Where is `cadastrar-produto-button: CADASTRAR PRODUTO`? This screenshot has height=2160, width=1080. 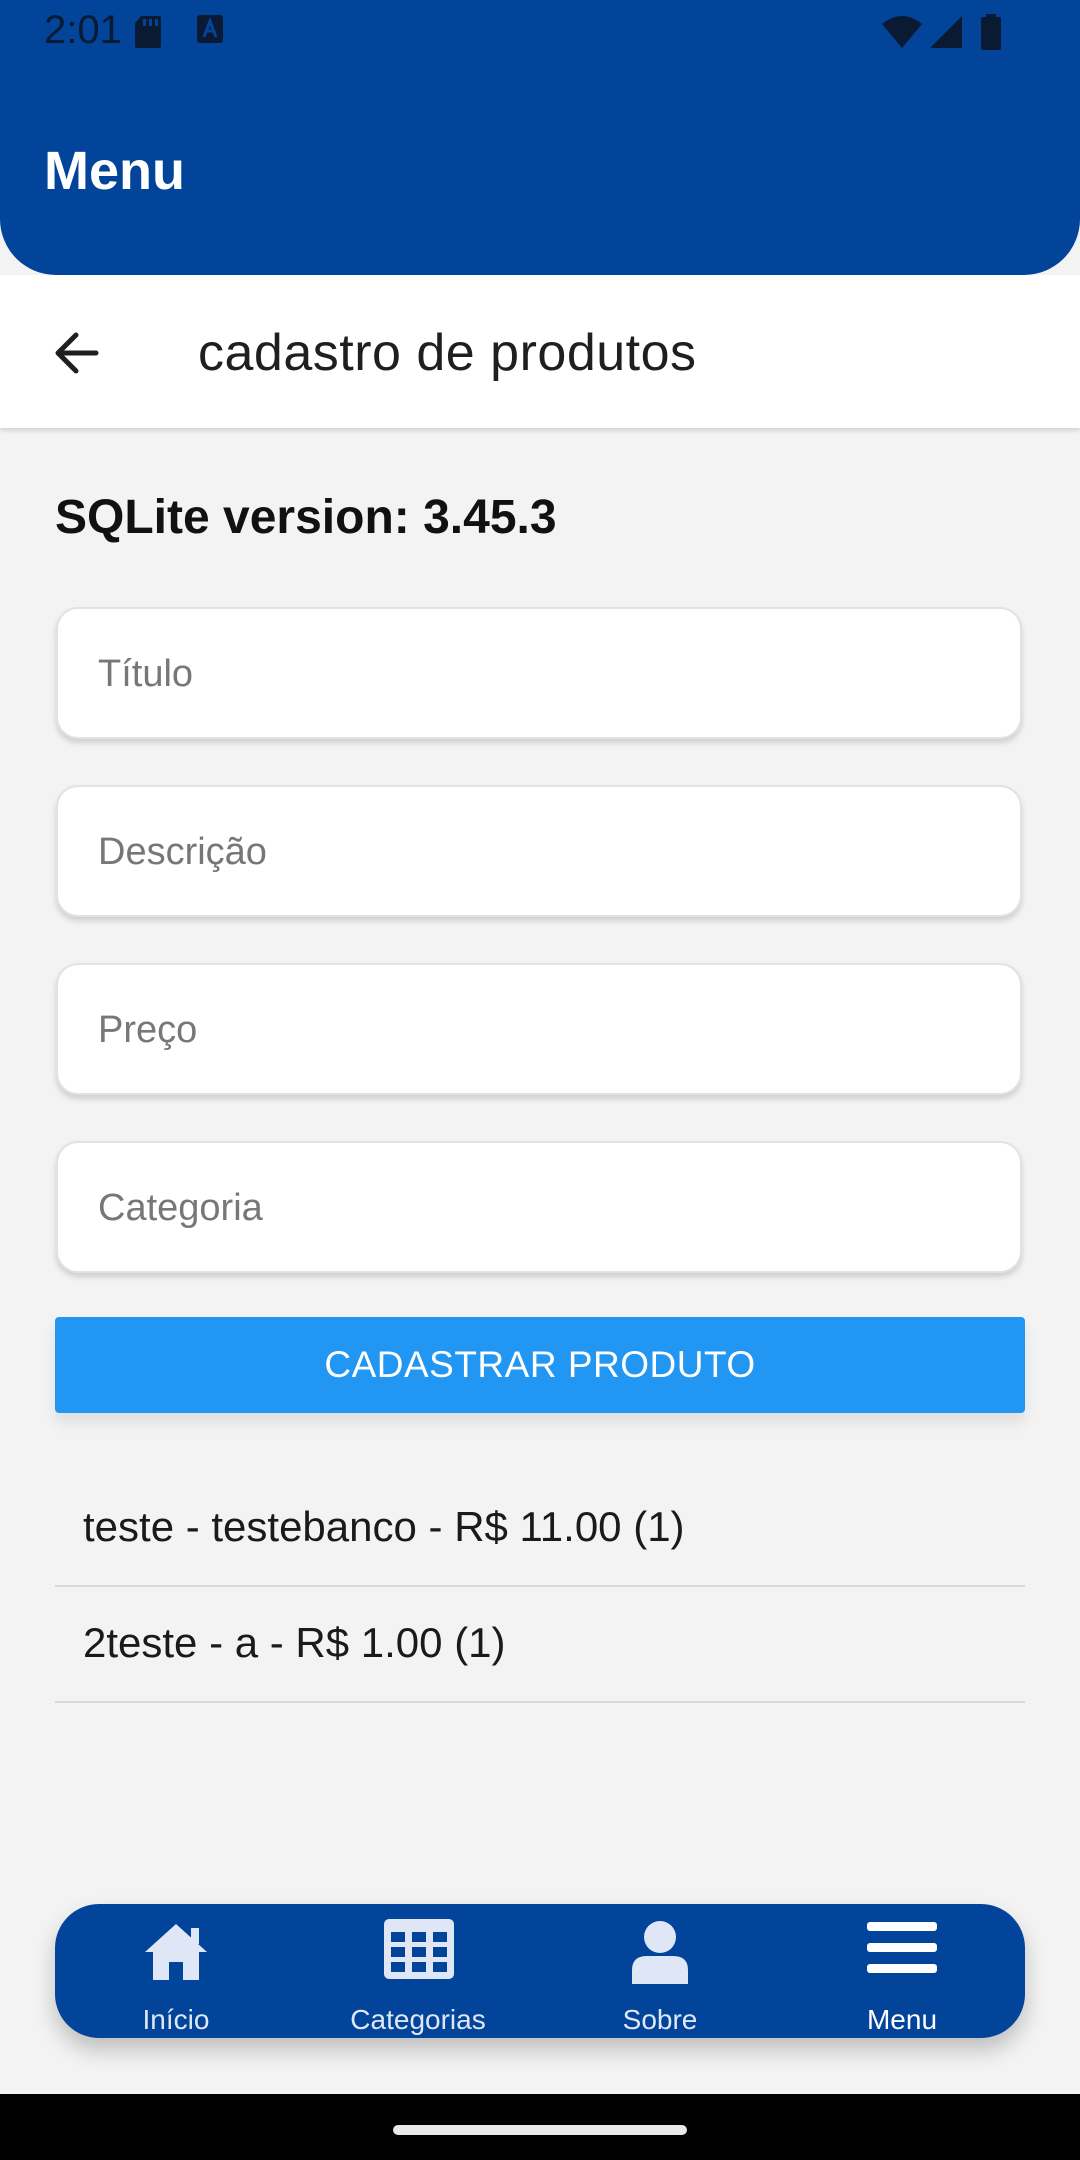 cadastrar-produto-button: CADASTRAR PRODUTO is located at coordinates (540, 1365).